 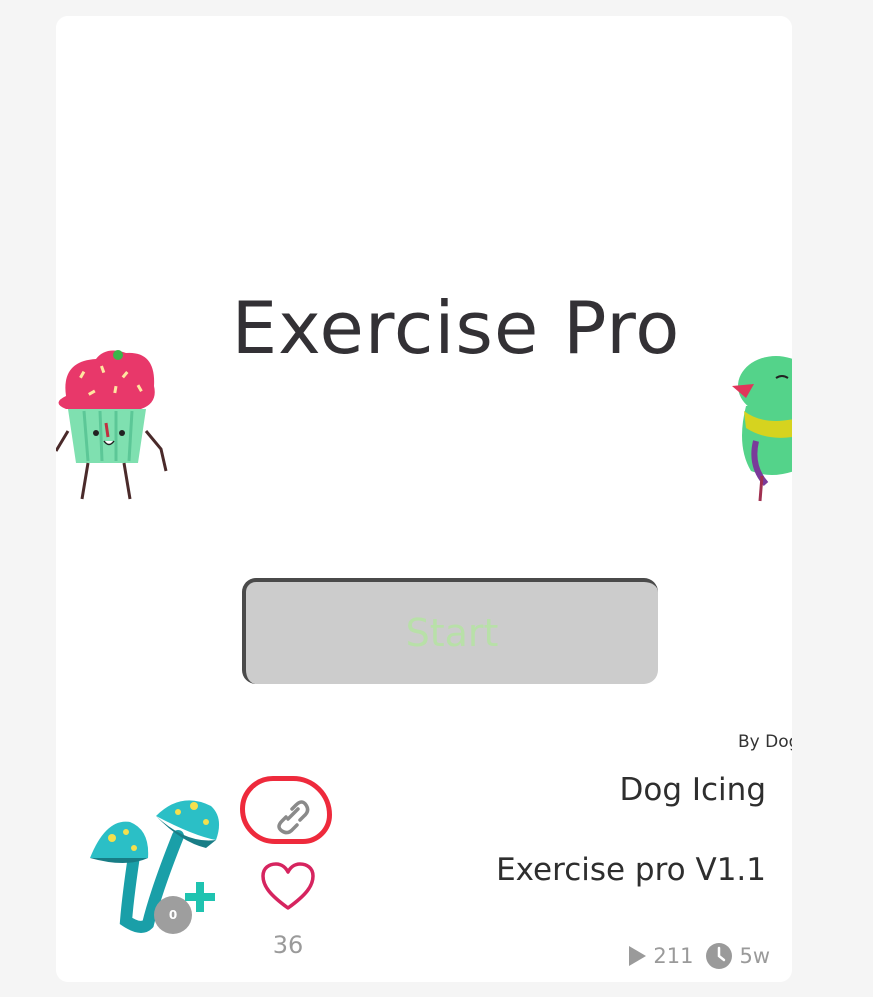 I want to click on app-title: Exercise Pro, so click(x=456, y=328).